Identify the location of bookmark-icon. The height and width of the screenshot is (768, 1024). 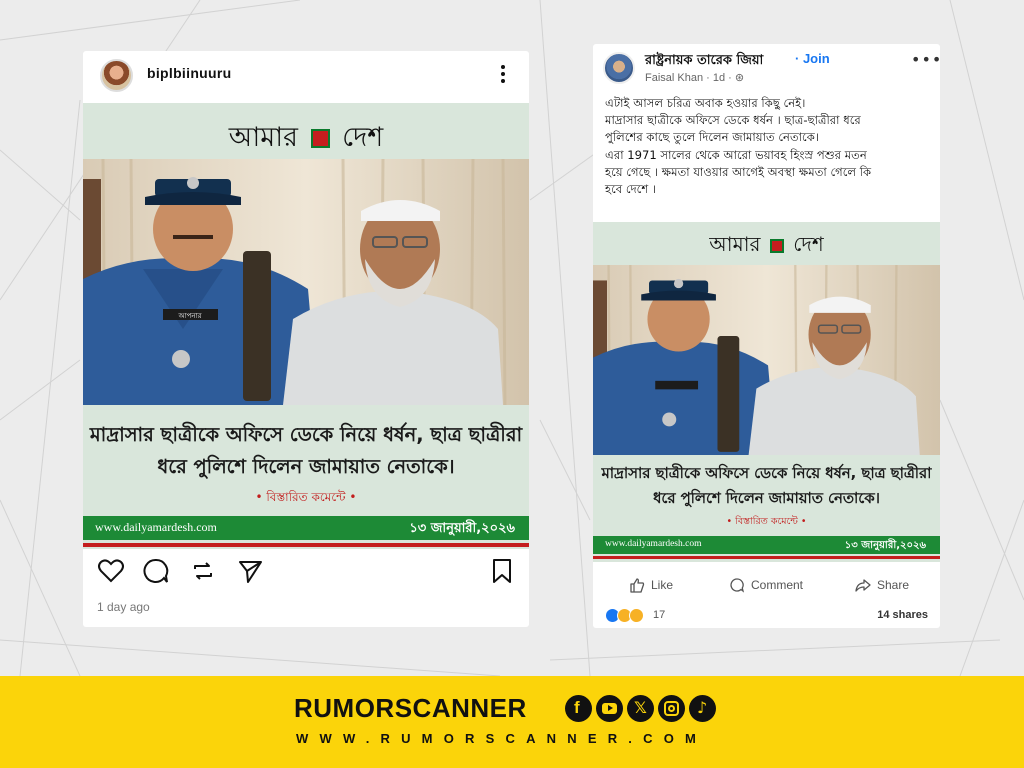
(502, 571).